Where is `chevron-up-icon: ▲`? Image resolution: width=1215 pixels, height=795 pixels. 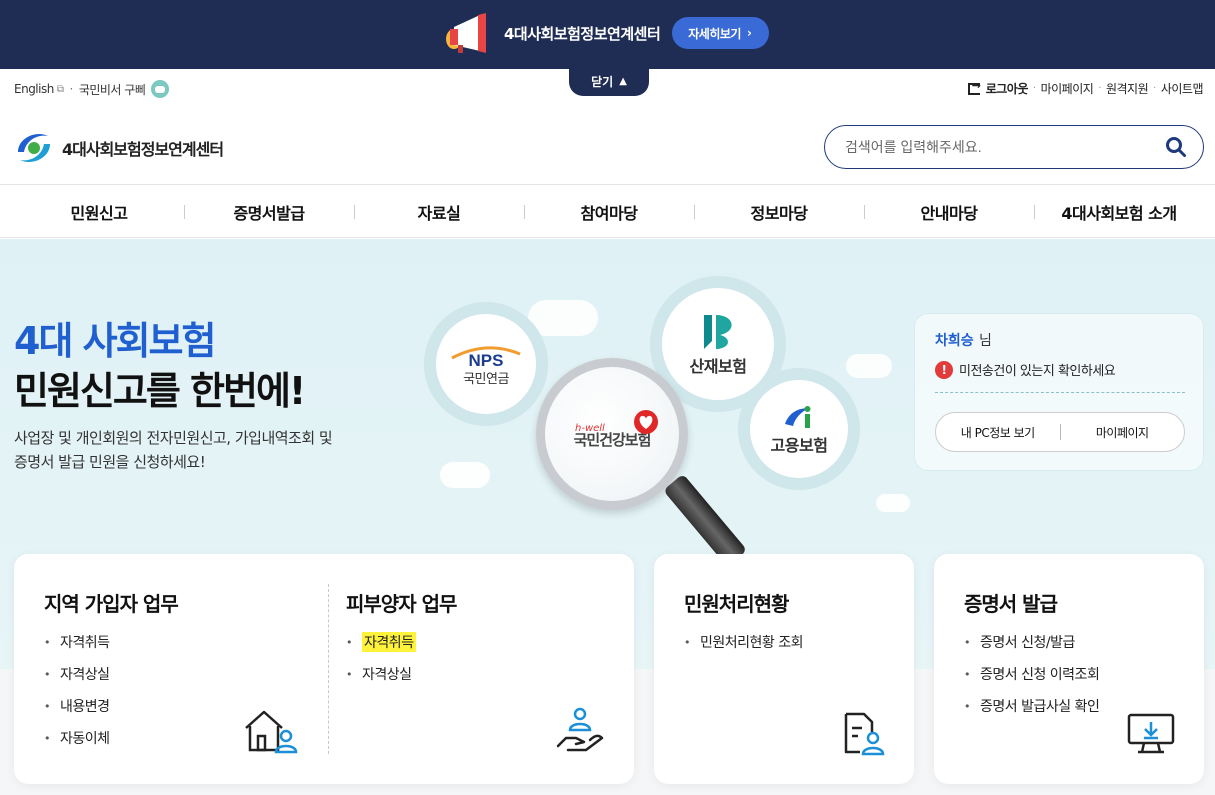
chevron-up-icon: ▲ is located at coordinates (623, 81).